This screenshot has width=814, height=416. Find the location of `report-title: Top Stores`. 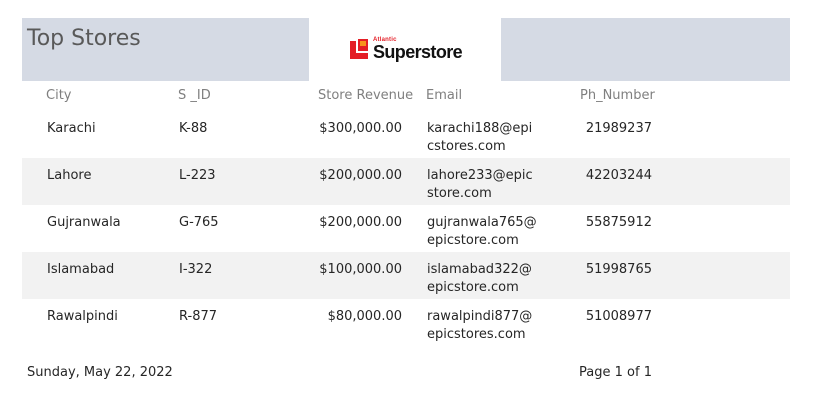

report-title: Top Stores is located at coordinates (84, 38).